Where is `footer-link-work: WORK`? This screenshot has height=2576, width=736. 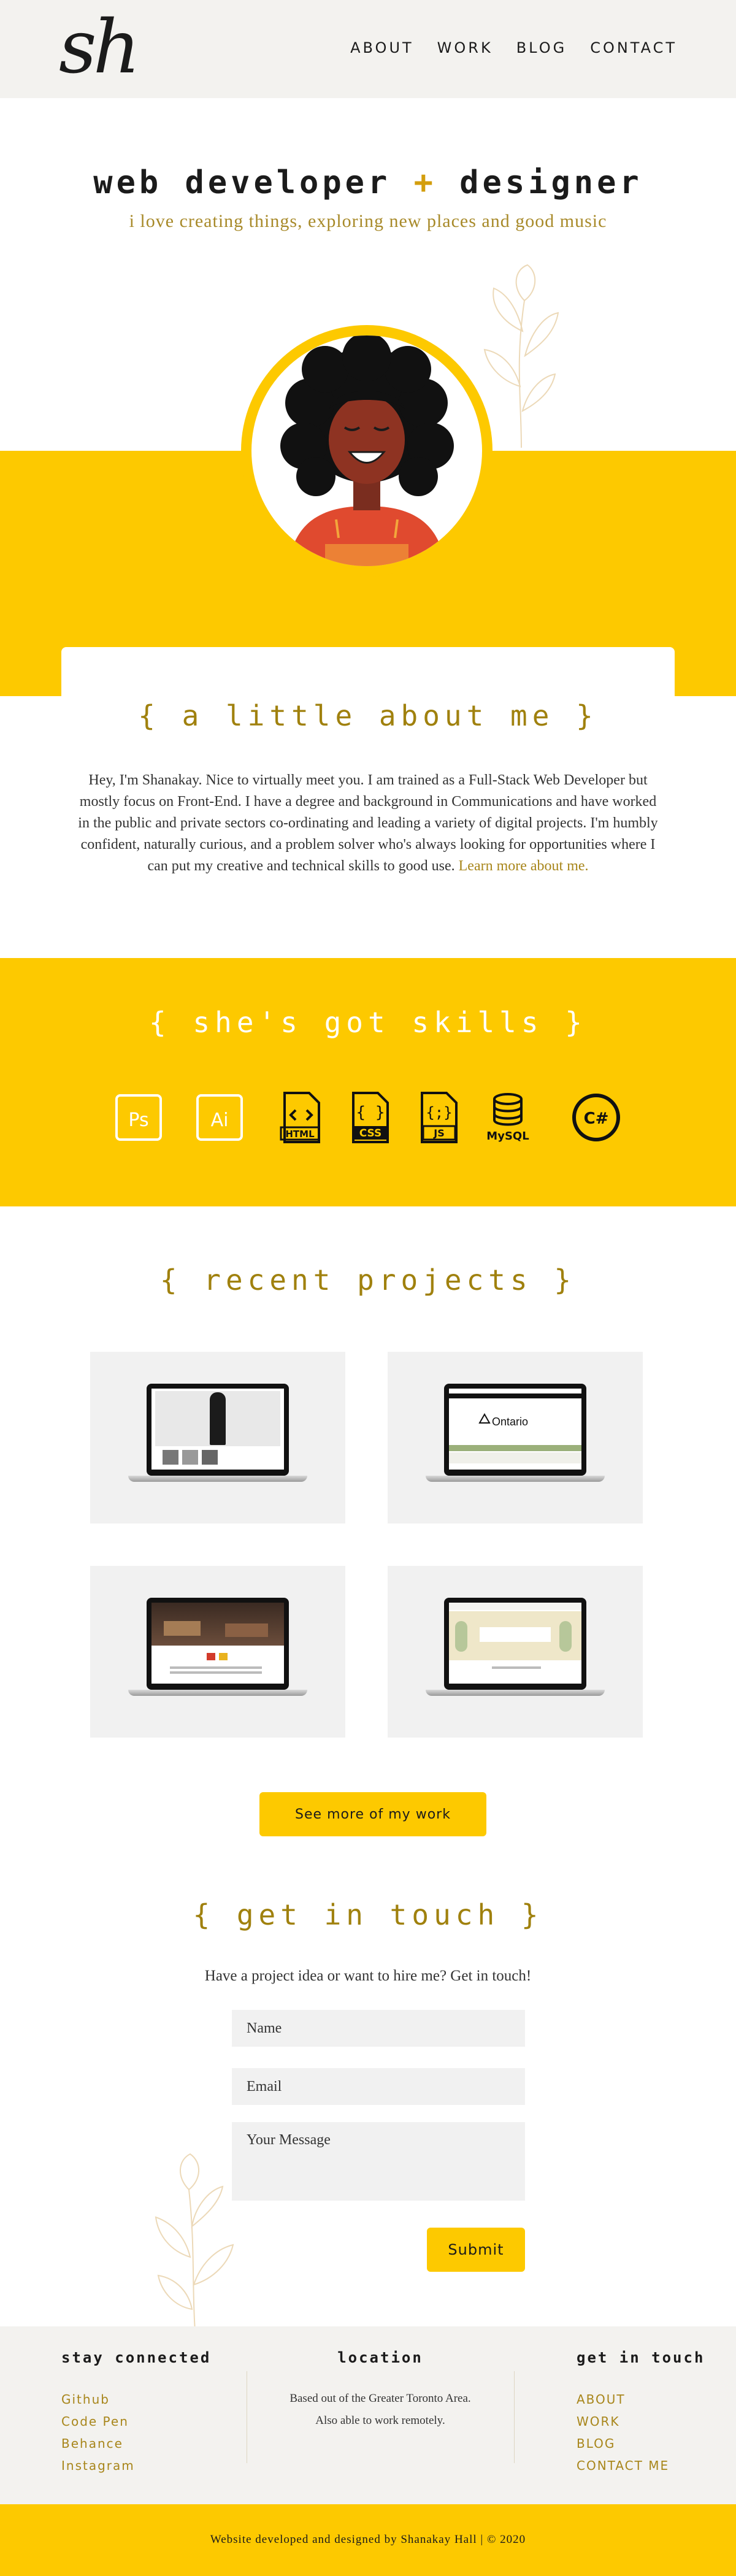
footer-link-work: WORK is located at coordinates (598, 2421).